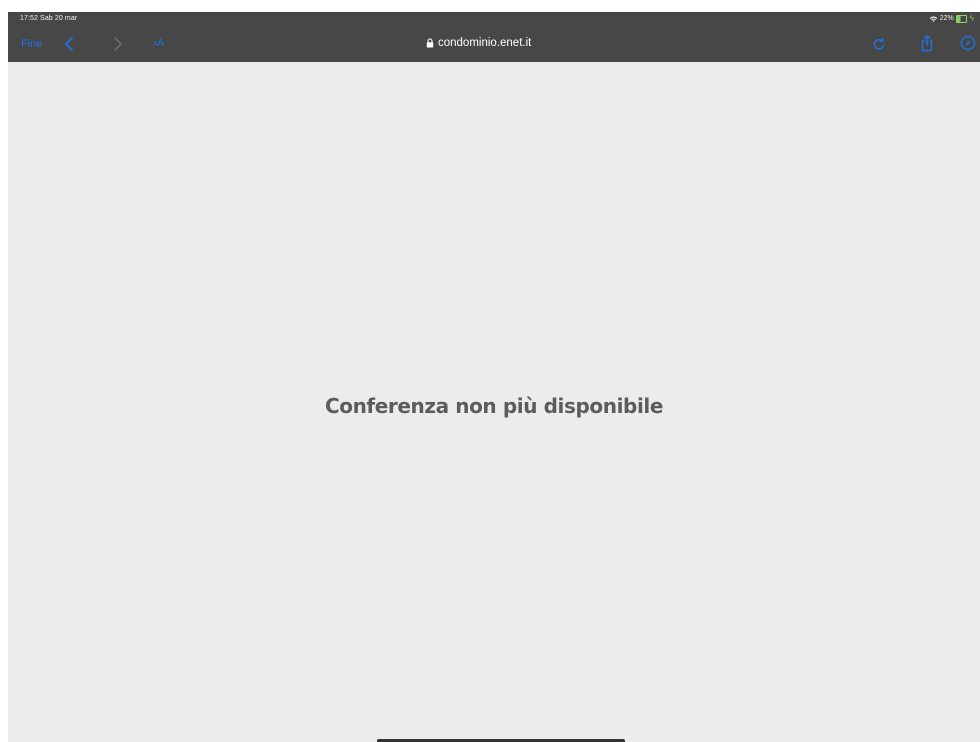  Describe the element at coordinates (933, 19) in the screenshot. I see `wifi-icon` at that location.